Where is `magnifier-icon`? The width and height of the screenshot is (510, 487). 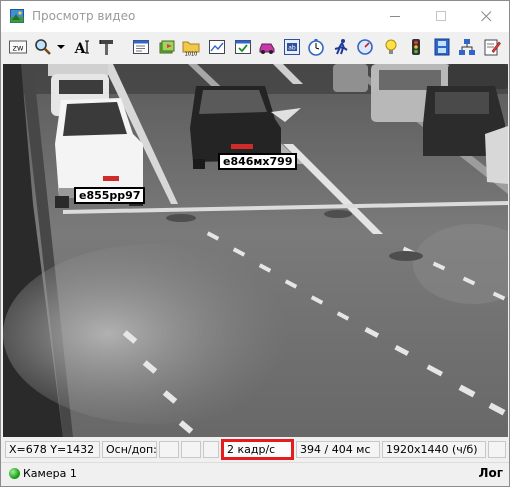 magnifier-icon is located at coordinates (43, 47).